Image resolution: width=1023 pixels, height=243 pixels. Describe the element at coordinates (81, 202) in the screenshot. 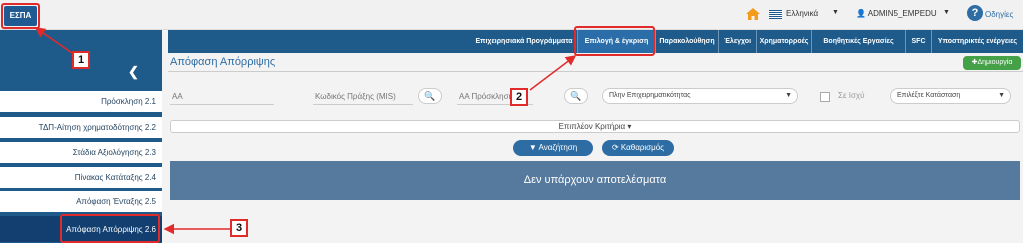

I see `sidebar-item-entaxi: Απόφαση Ένταξης 2.5` at that location.